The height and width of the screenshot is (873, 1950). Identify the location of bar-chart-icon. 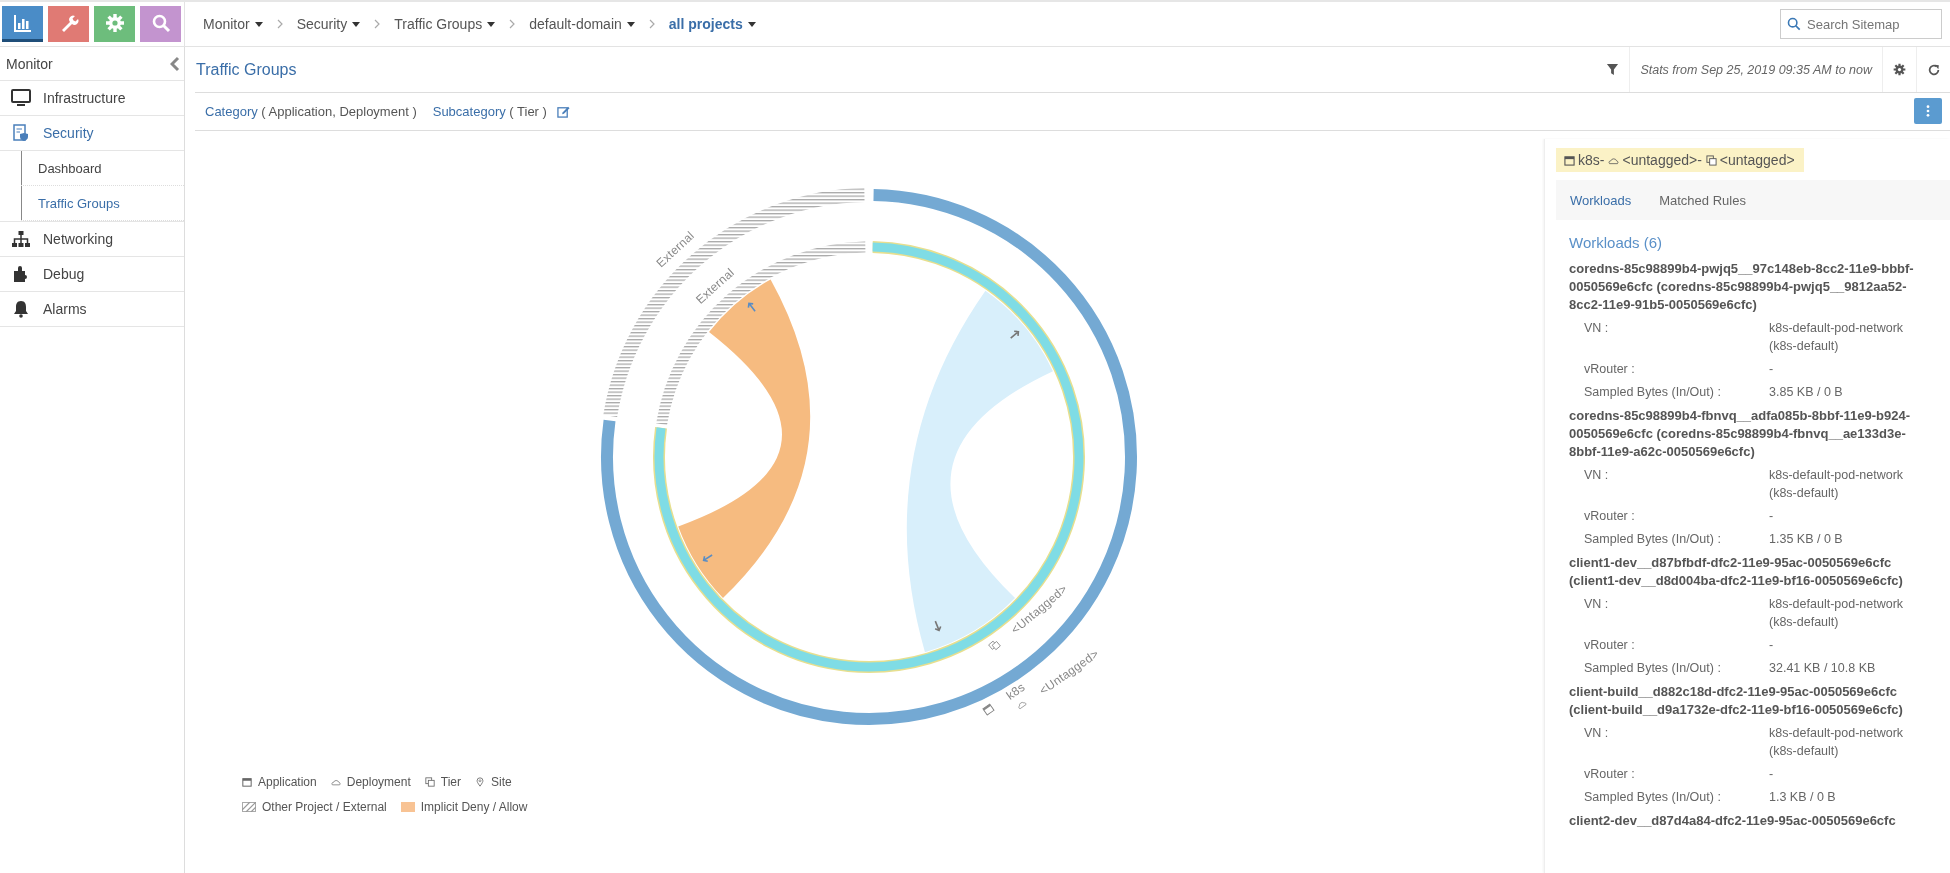
(22, 22).